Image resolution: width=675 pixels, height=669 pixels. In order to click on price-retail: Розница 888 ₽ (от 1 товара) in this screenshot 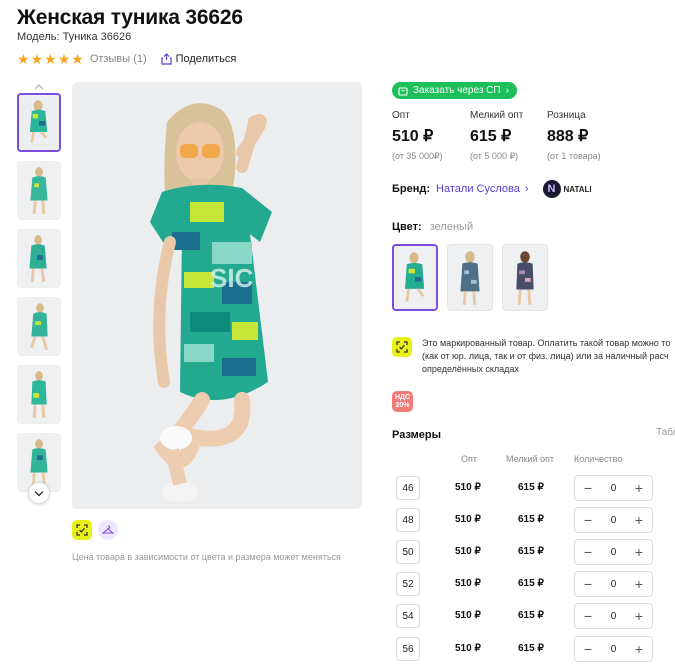, I will do `click(574, 135)`.